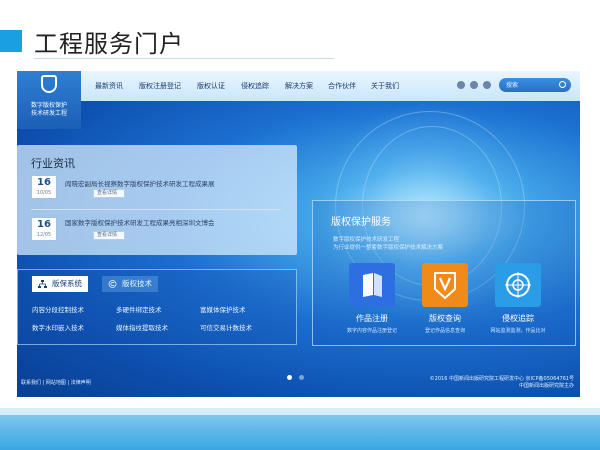 This screenshot has height=450, width=600. What do you see at coordinates (366, 240) in the screenshot?
I see `services-subtitle: 数字版权保护技术研发工程` at bounding box center [366, 240].